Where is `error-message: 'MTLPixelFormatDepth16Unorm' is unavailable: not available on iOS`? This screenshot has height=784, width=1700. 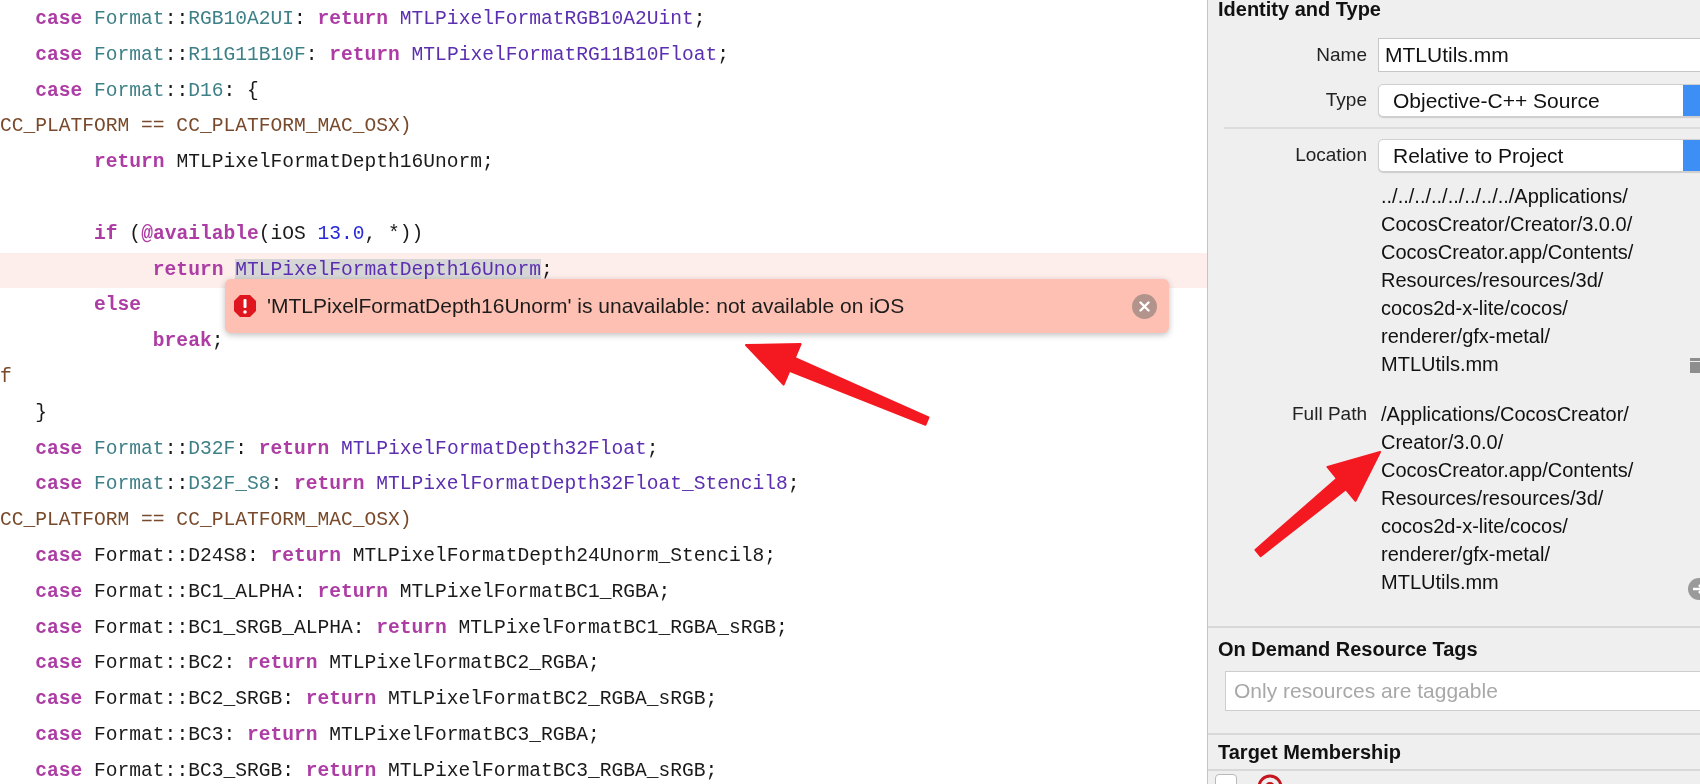 error-message: 'MTLPixelFormatDepth16Unorm' is unavailable: not available on iOS is located at coordinates (586, 306).